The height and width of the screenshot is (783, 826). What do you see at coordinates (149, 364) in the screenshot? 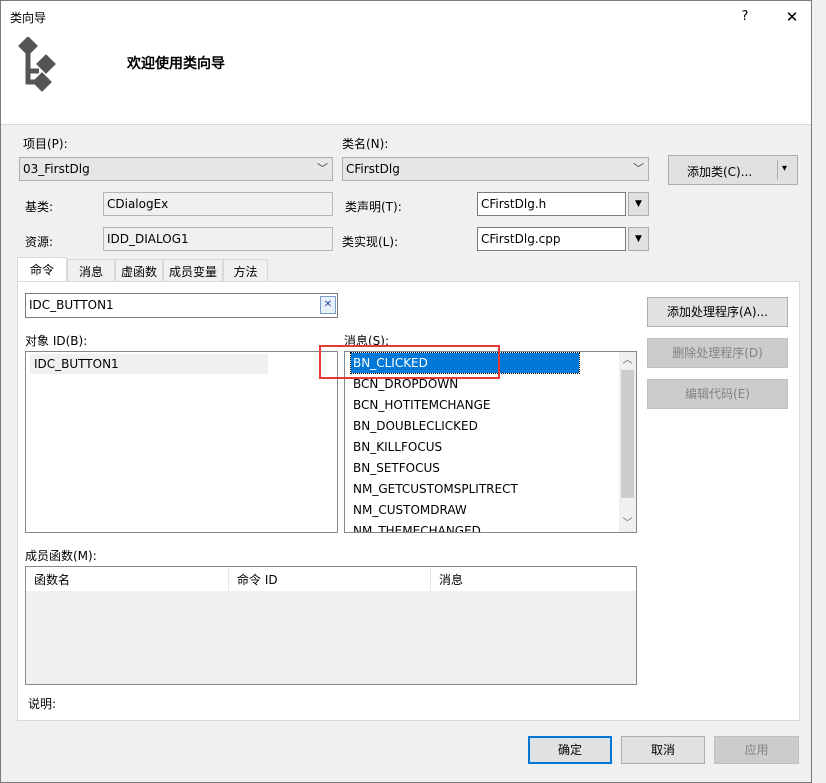
I see `object-id-item: IDC_BUTTON1` at bounding box center [149, 364].